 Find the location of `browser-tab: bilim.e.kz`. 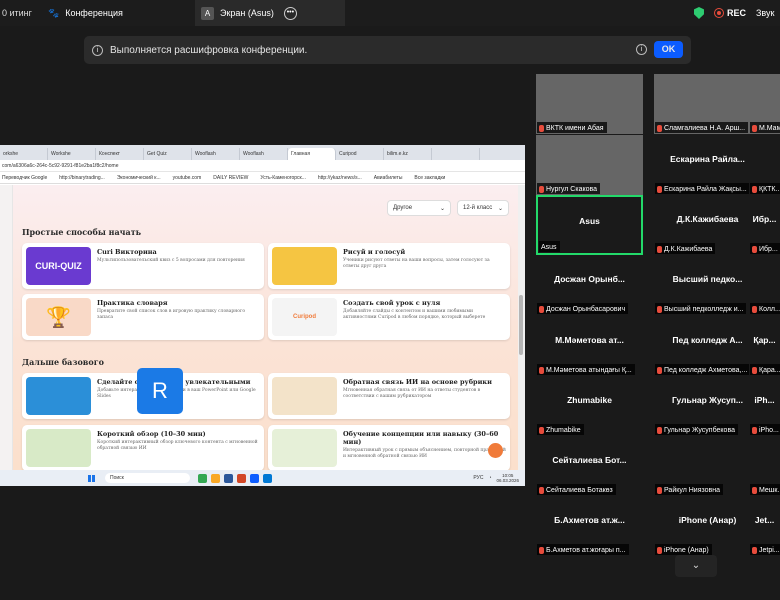

browser-tab: bilim.e.kz is located at coordinates (408, 154).